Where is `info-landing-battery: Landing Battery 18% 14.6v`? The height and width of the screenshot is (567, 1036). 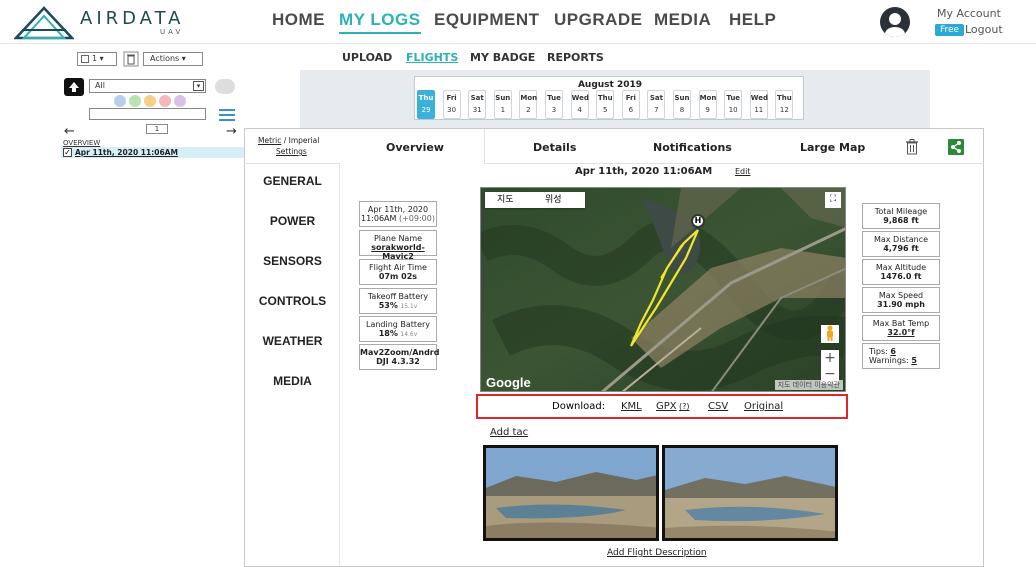 info-landing-battery: Landing Battery 18% 14.6v is located at coordinates (398, 329).